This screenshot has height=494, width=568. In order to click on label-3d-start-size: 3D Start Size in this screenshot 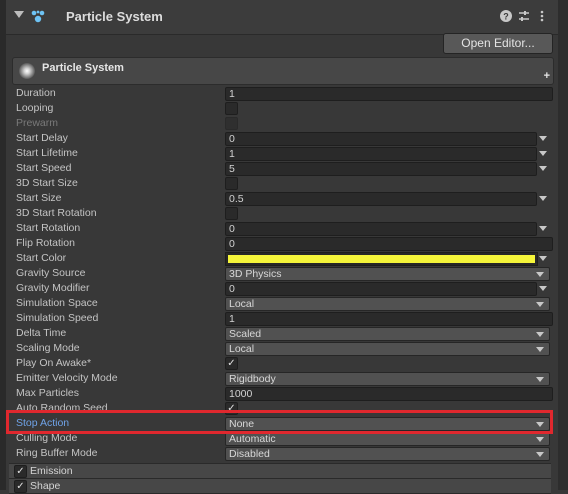, I will do `click(47, 183)`.